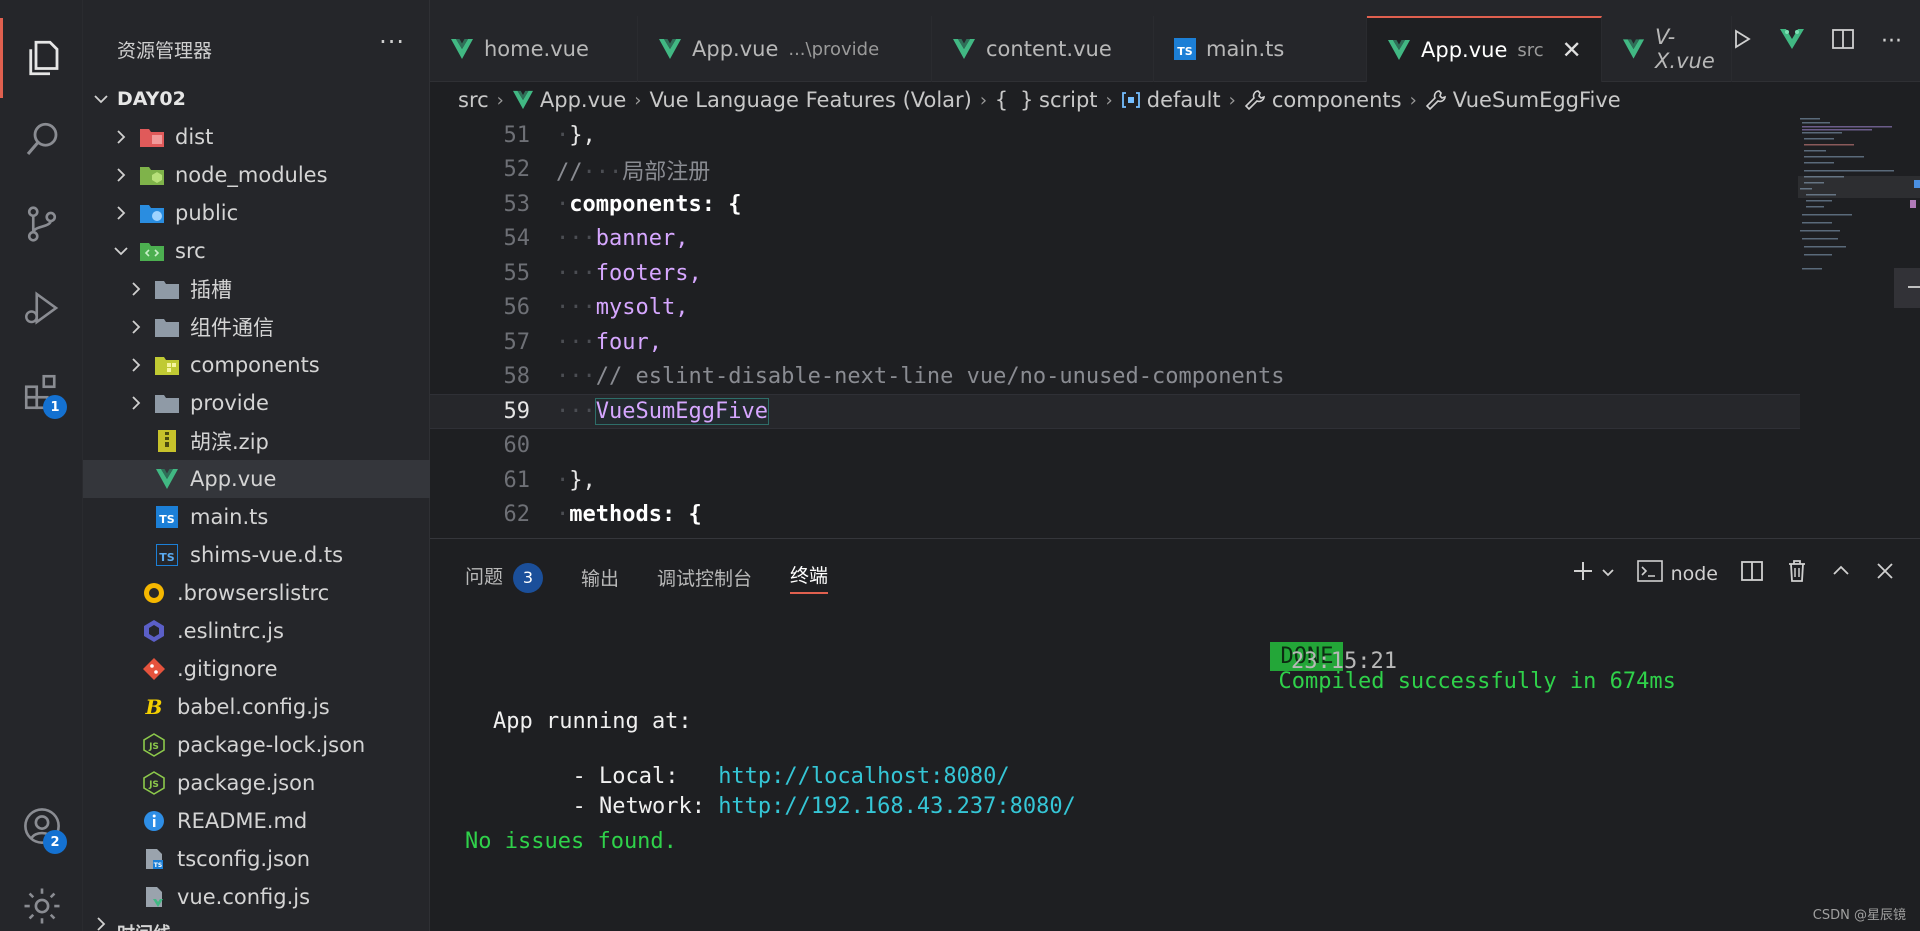  I want to click on chevron-right-icon: ›, so click(1413, 100).